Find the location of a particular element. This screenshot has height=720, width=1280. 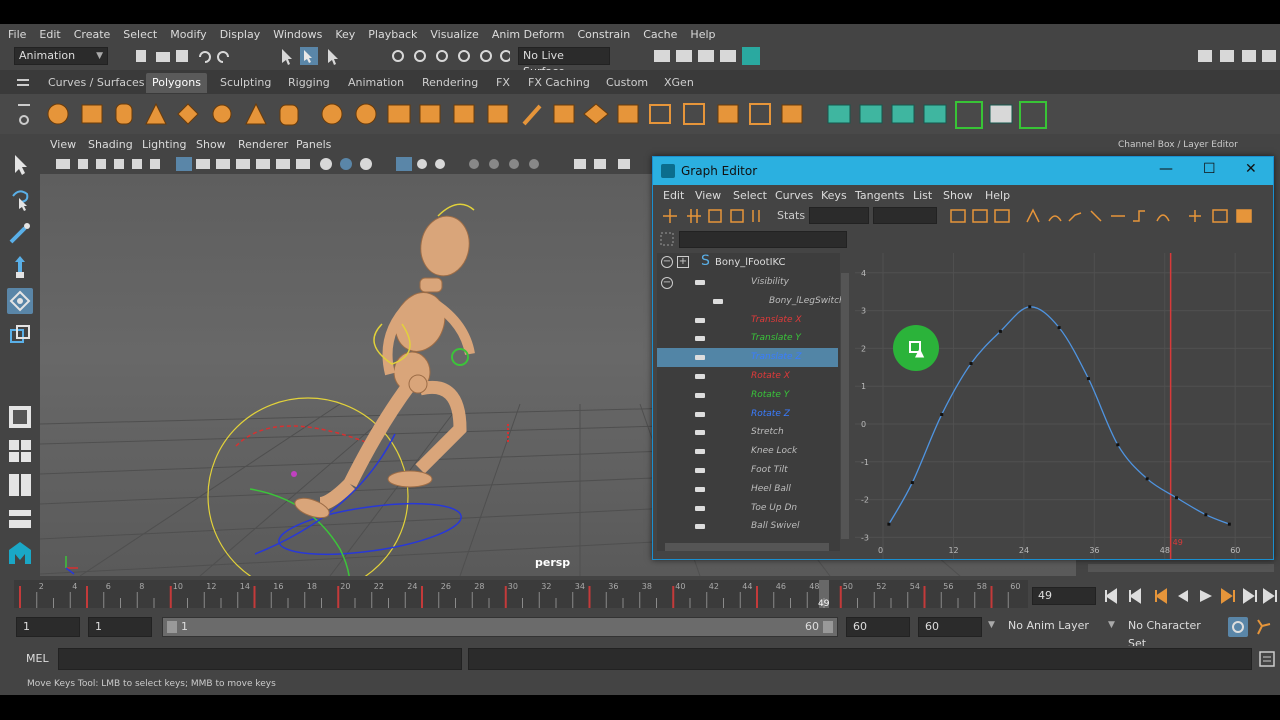

graph-menu-show: Show is located at coordinates (958, 195).